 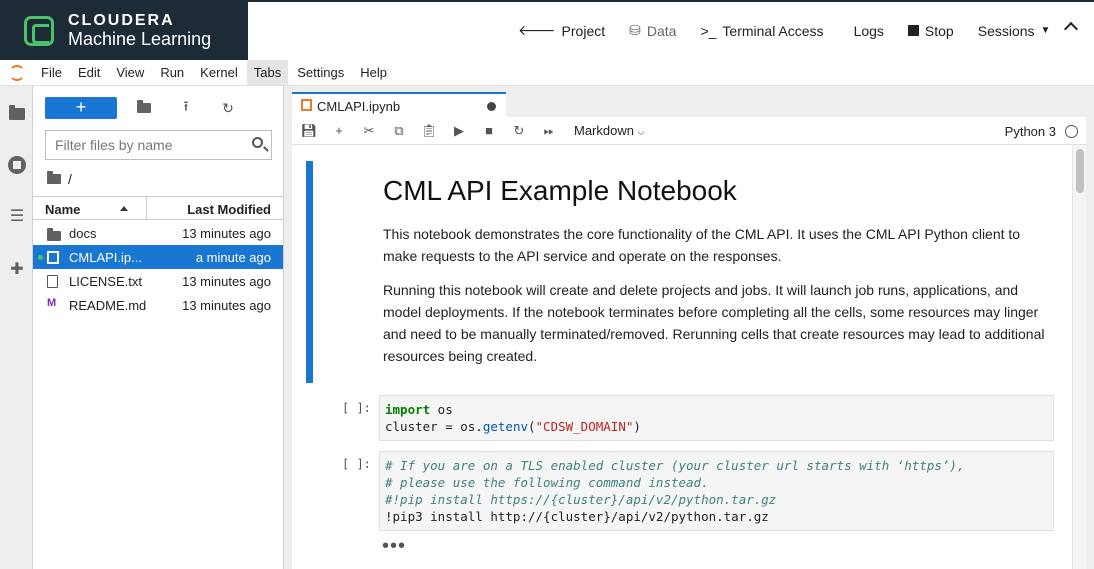 What do you see at coordinates (394, 546) in the screenshot?
I see `collapsed-cells-ellipsis: •••` at bounding box center [394, 546].